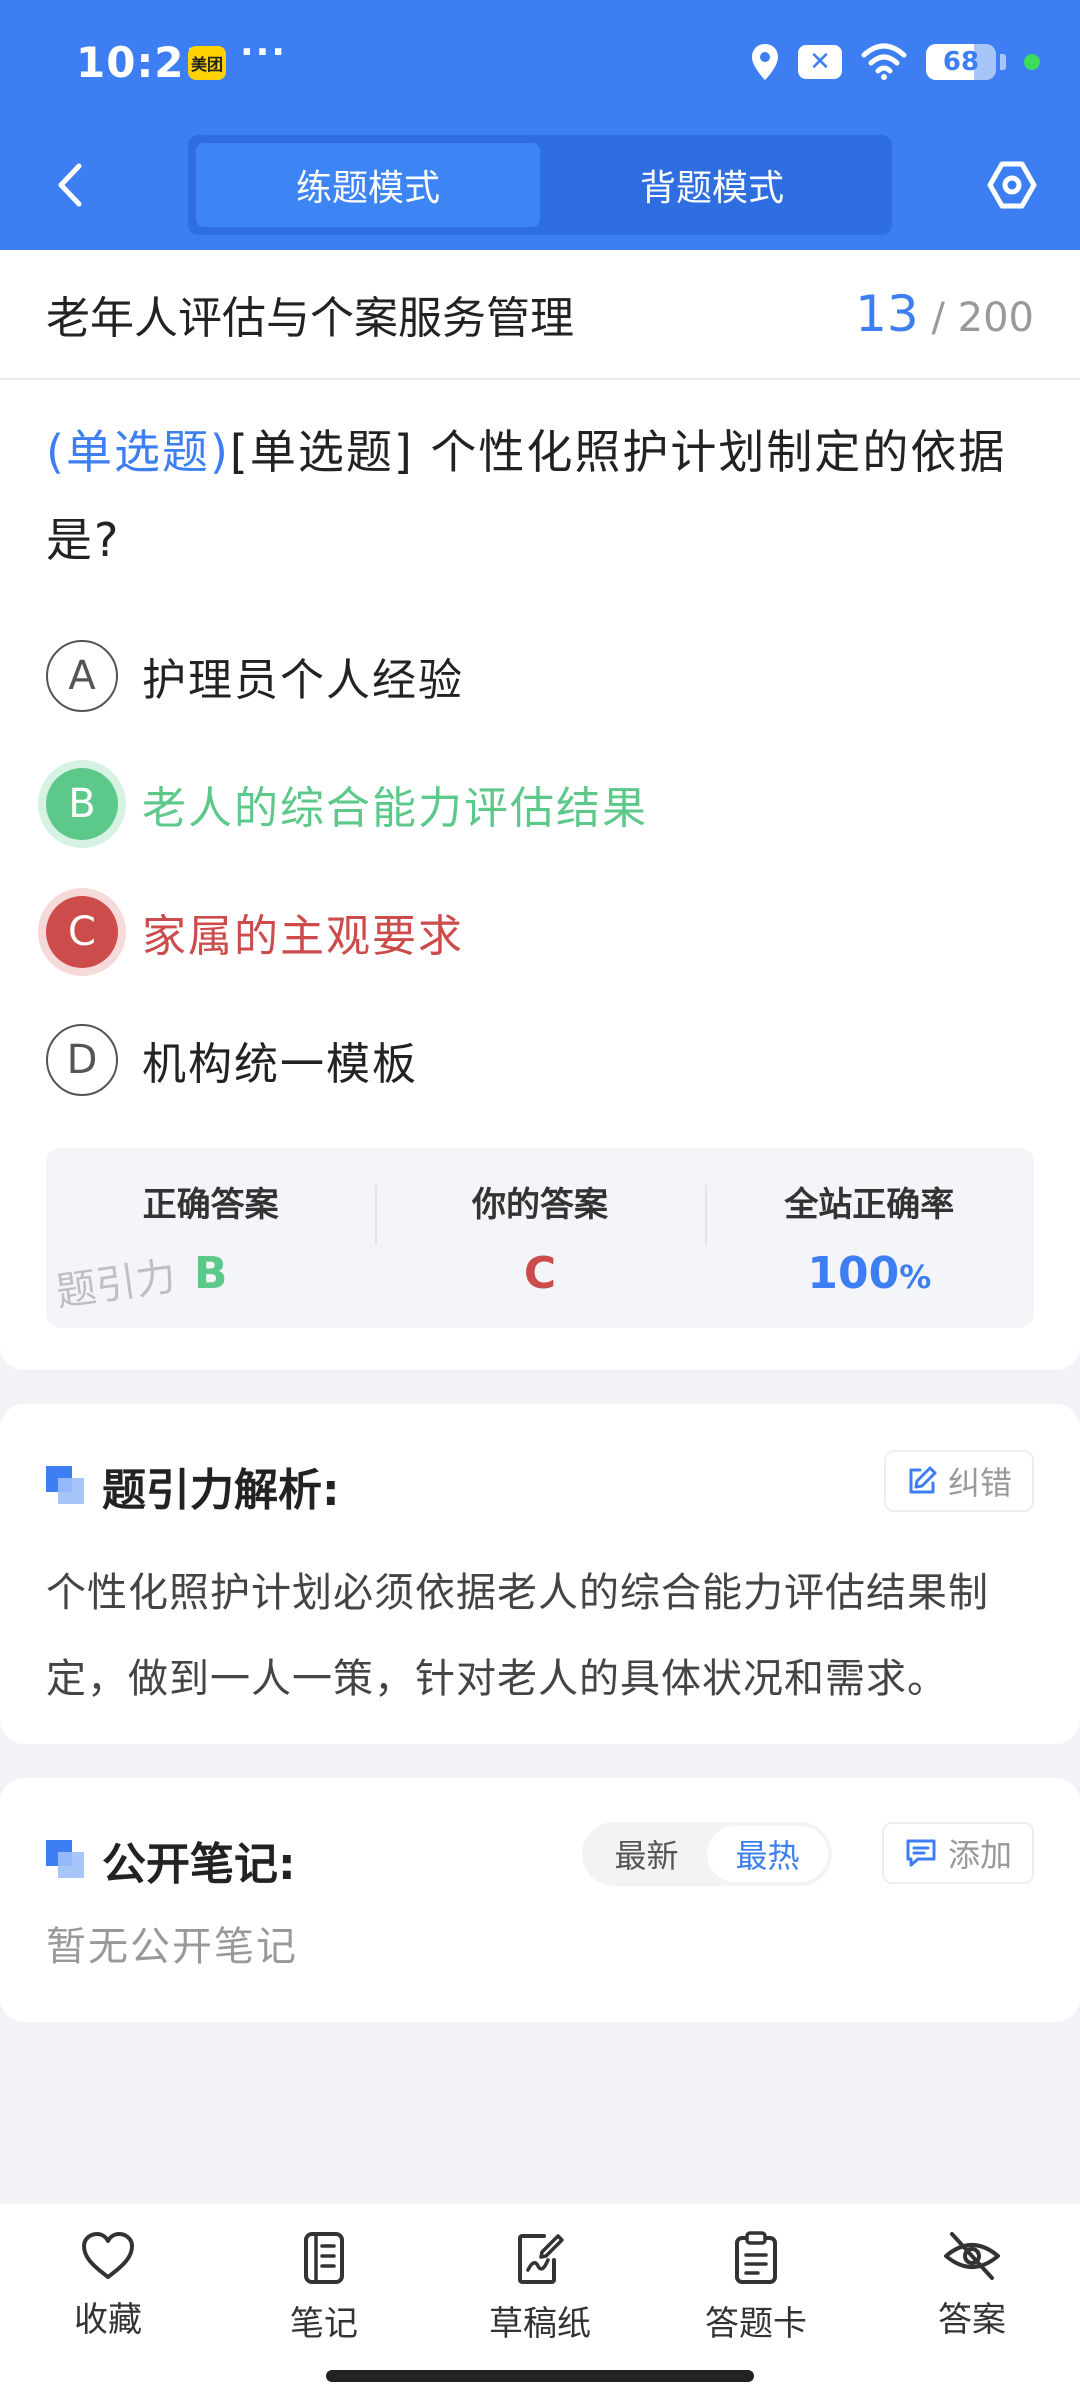  What do you see at coordinates (395, 808) in the screenshot?
I see `option-text: 老人的综合能力评估结果` at bounding box center [395, 808].